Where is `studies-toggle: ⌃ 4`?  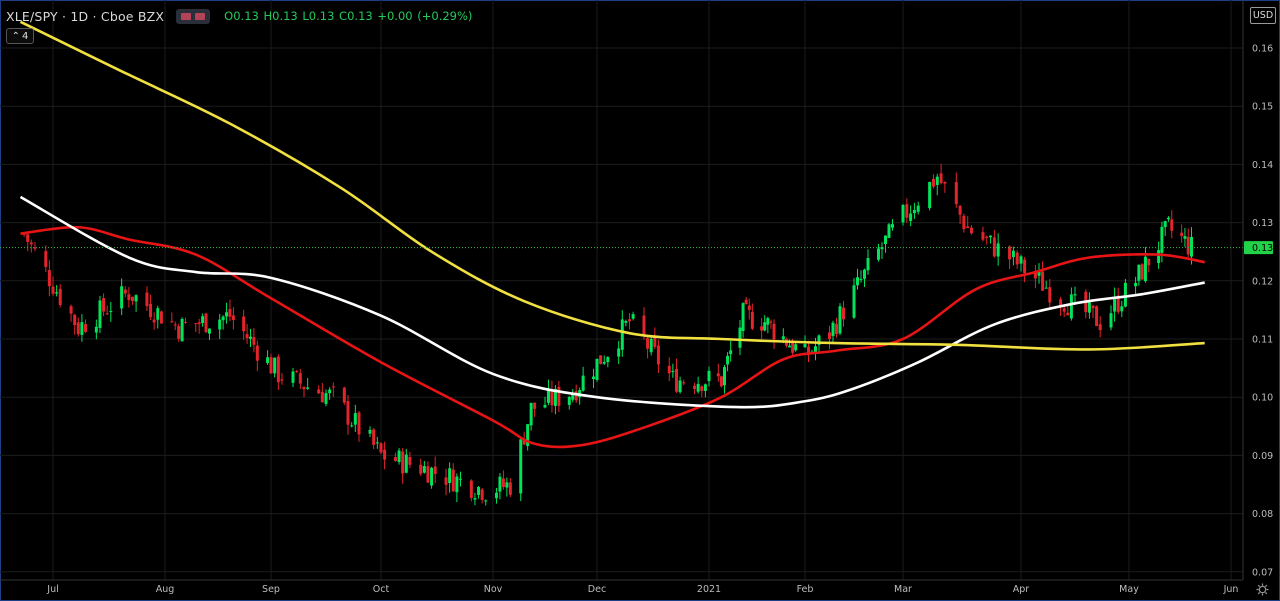 studies-toggle: ⌃ 4 is located at coordinates (20, 36).